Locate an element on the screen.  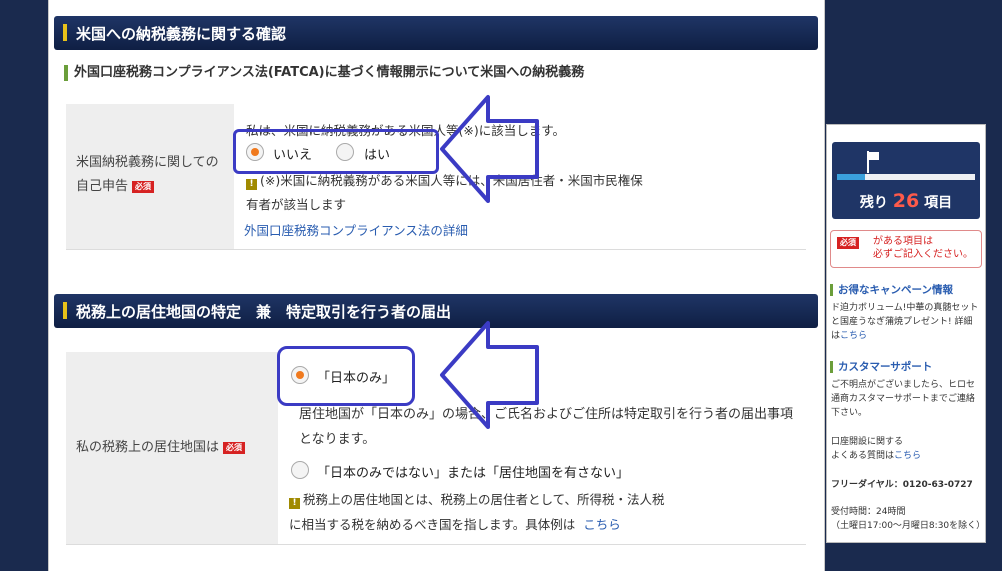
flag-icon is located at coordinates (873, 162).